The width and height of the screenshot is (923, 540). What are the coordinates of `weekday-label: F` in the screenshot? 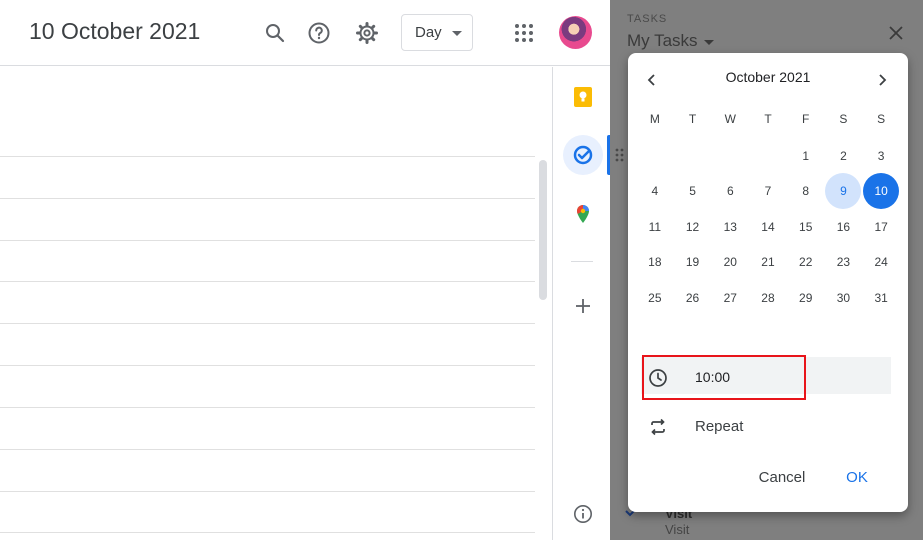 It's located at (806, 119).